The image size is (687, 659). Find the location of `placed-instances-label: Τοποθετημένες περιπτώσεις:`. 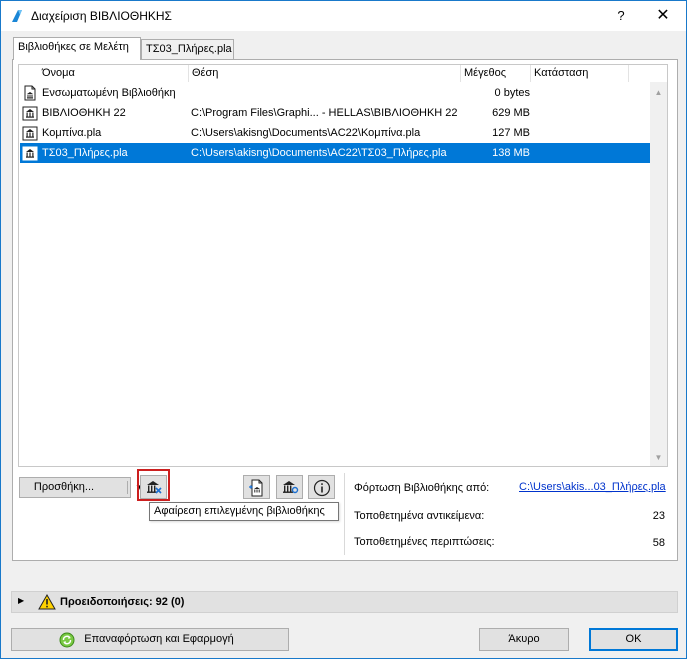

placed-instances-label: Τοποθετημένες περιπτώσεις: is located at coordinates (424, 542).